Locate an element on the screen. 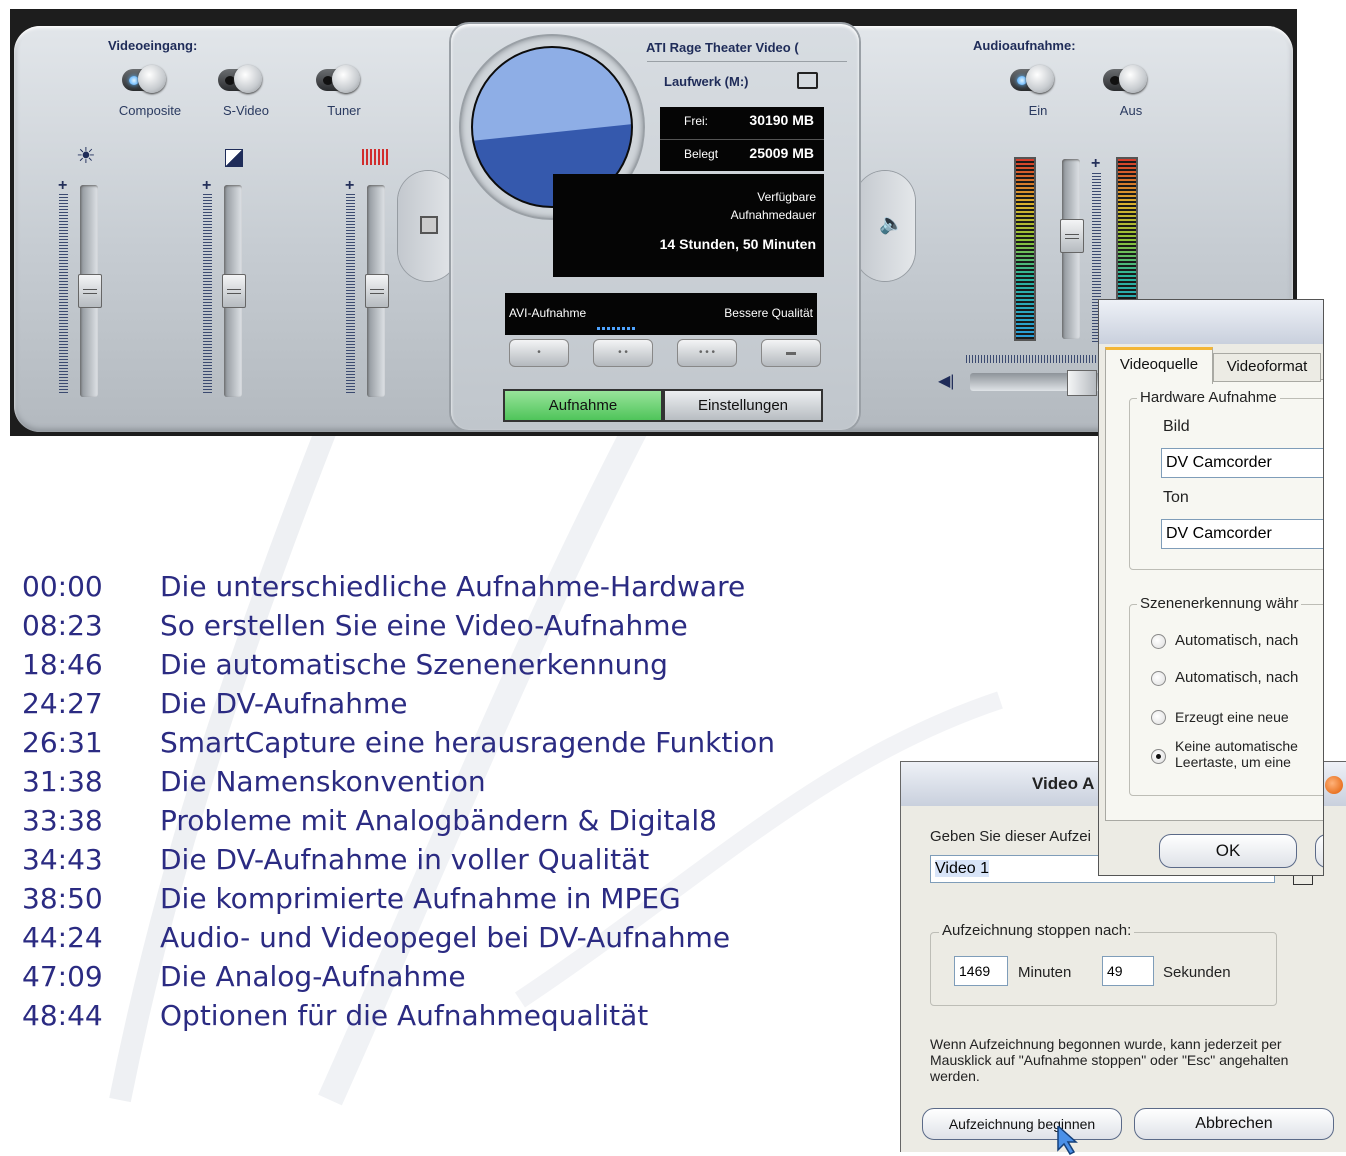 The height and width of the screenshot is (1156, 1346). start-capture-button: Aufzeichnung beginnen is located at coordinates (1022, 1124).